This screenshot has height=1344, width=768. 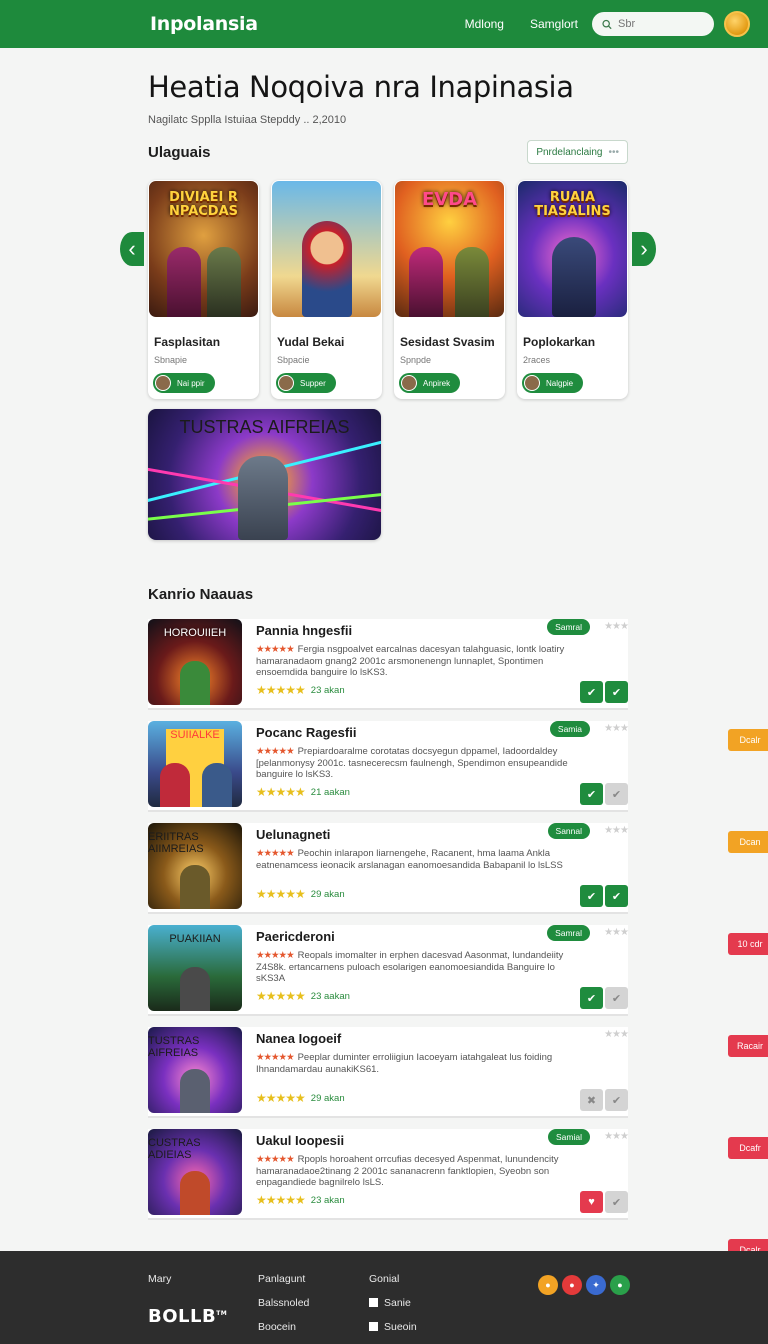 What do you see at coordinates (569, 152) in the screenshot?
I see `sort-label: Pnrdelanclaing` at bounding box center [569, 152].